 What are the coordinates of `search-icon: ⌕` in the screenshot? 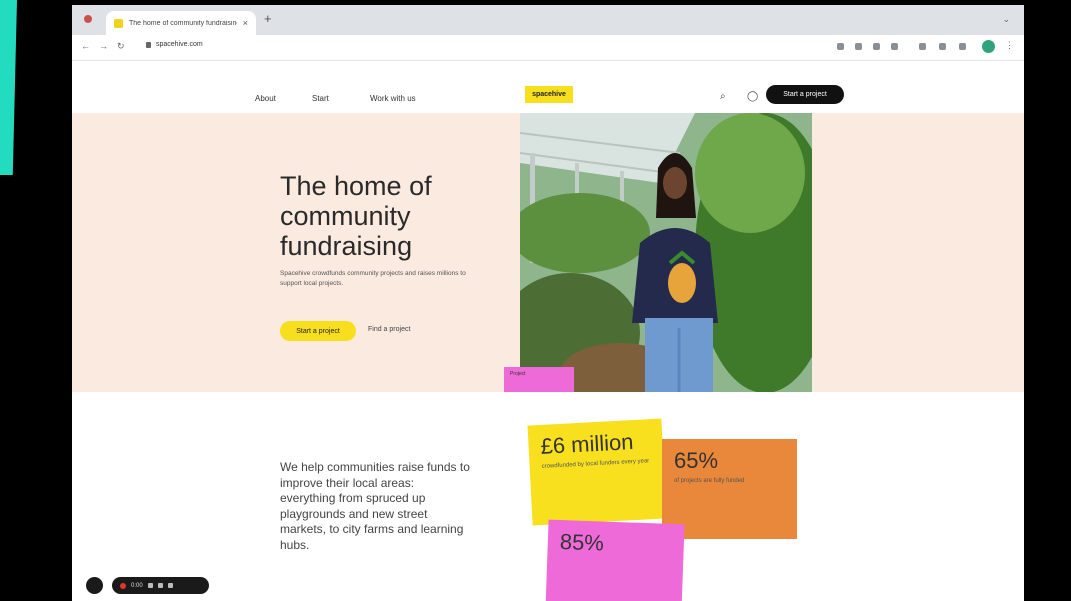 It's located at (723, 96).